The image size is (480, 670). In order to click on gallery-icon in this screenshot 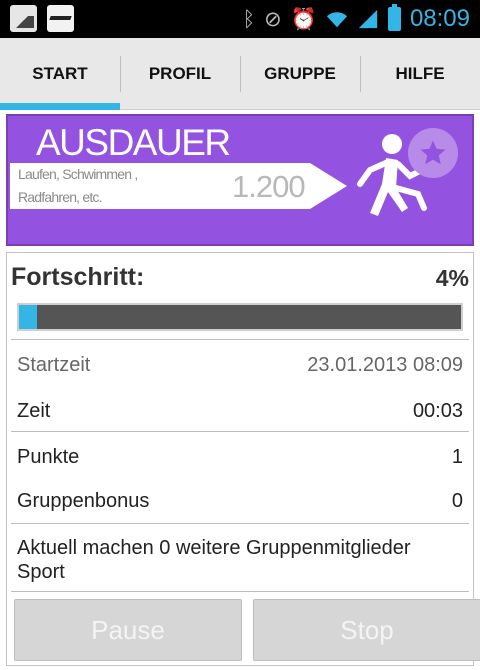, I will do `click(23, 18)`.